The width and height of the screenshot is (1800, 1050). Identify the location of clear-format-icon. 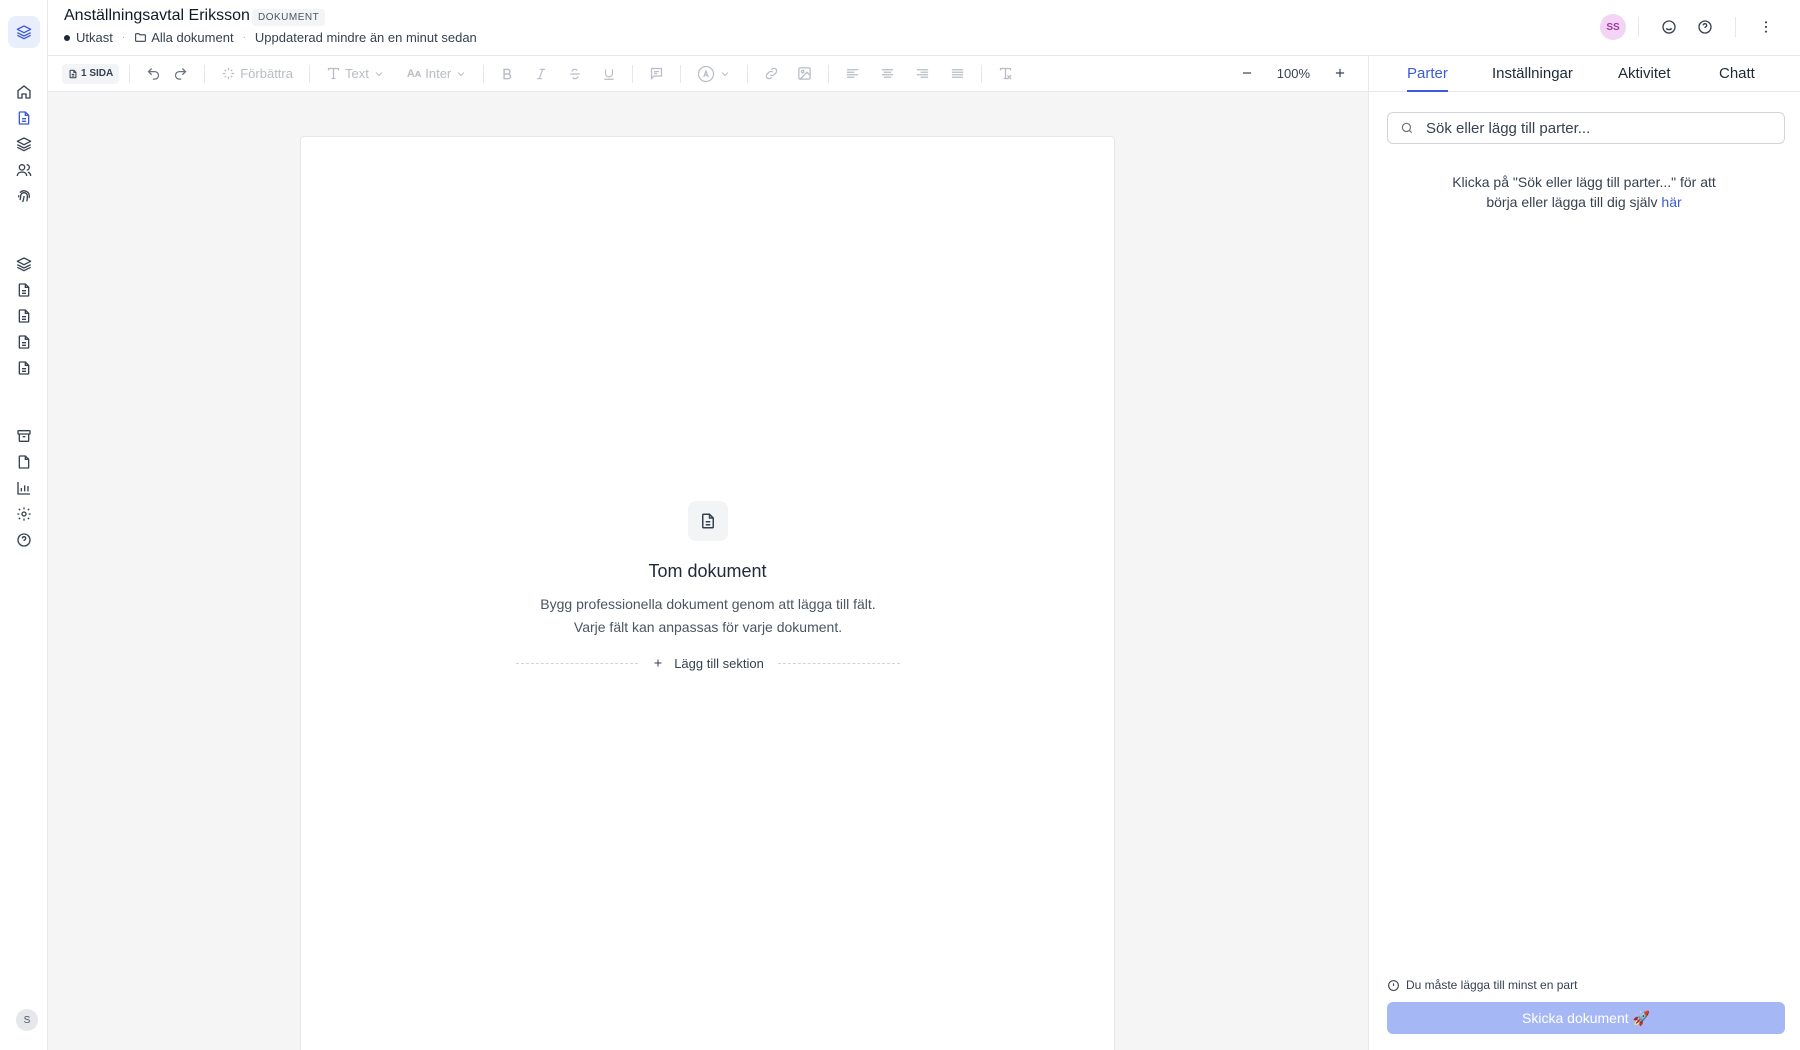
(1005, 74).